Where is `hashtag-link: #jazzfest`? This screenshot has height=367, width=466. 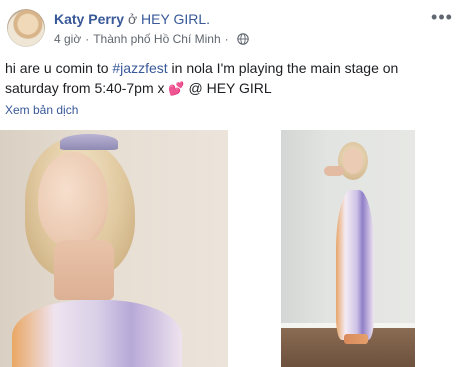
hashtag-link: #jazzfest is located at coordinates (139, 68).